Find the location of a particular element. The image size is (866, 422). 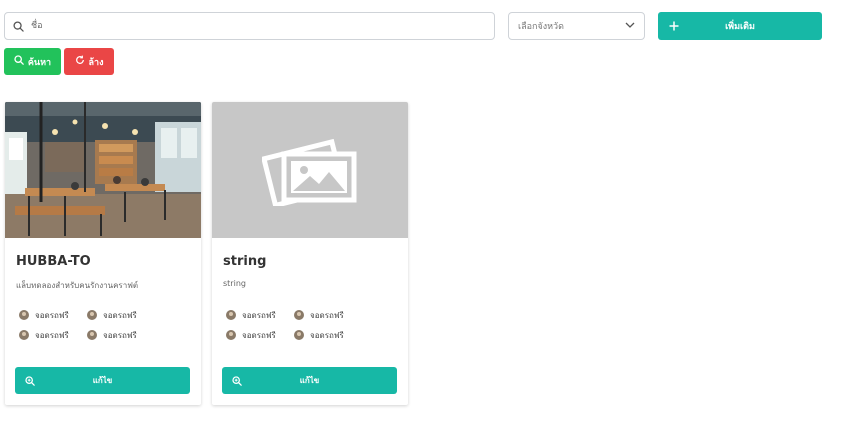

plus-icon is located at coordinates (674, 26).